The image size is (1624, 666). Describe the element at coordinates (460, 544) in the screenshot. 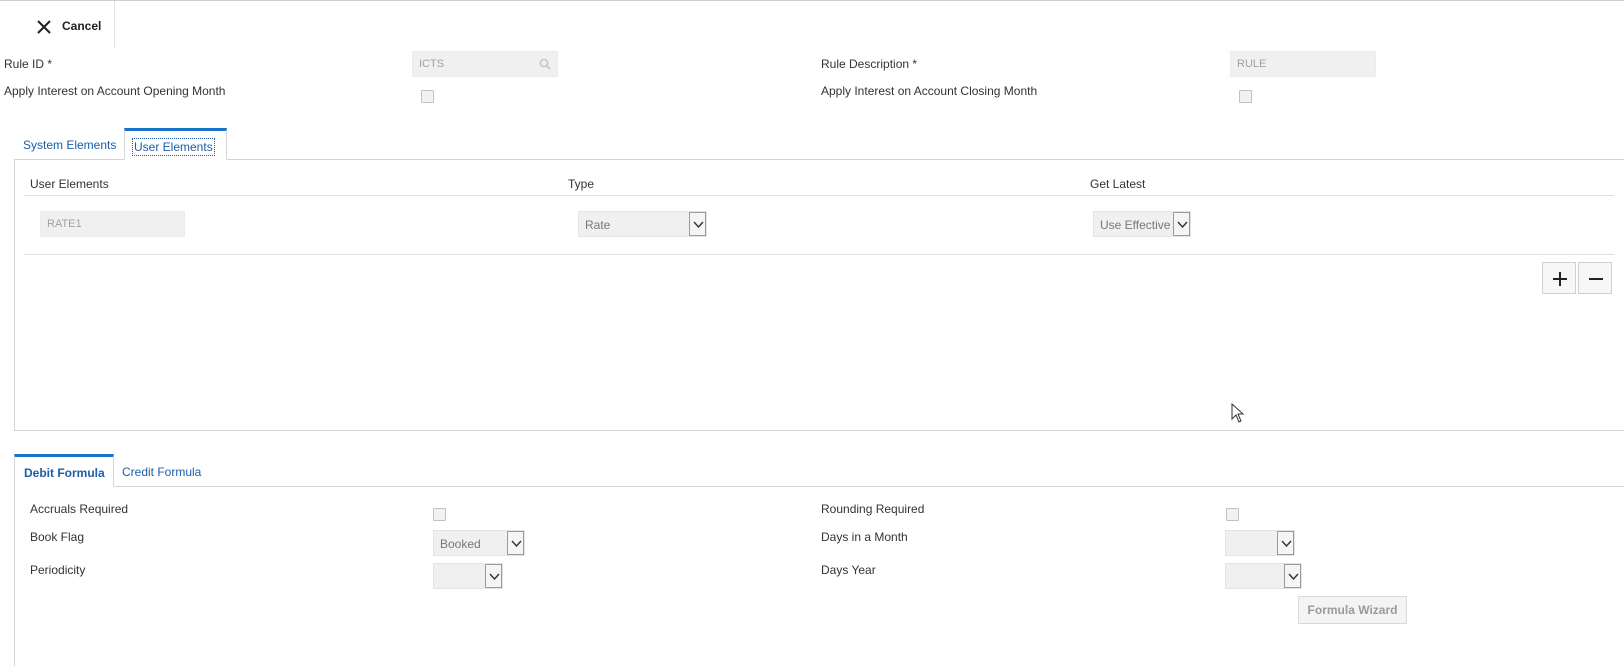

I see `book-flag-select-value: Booked` at that location.